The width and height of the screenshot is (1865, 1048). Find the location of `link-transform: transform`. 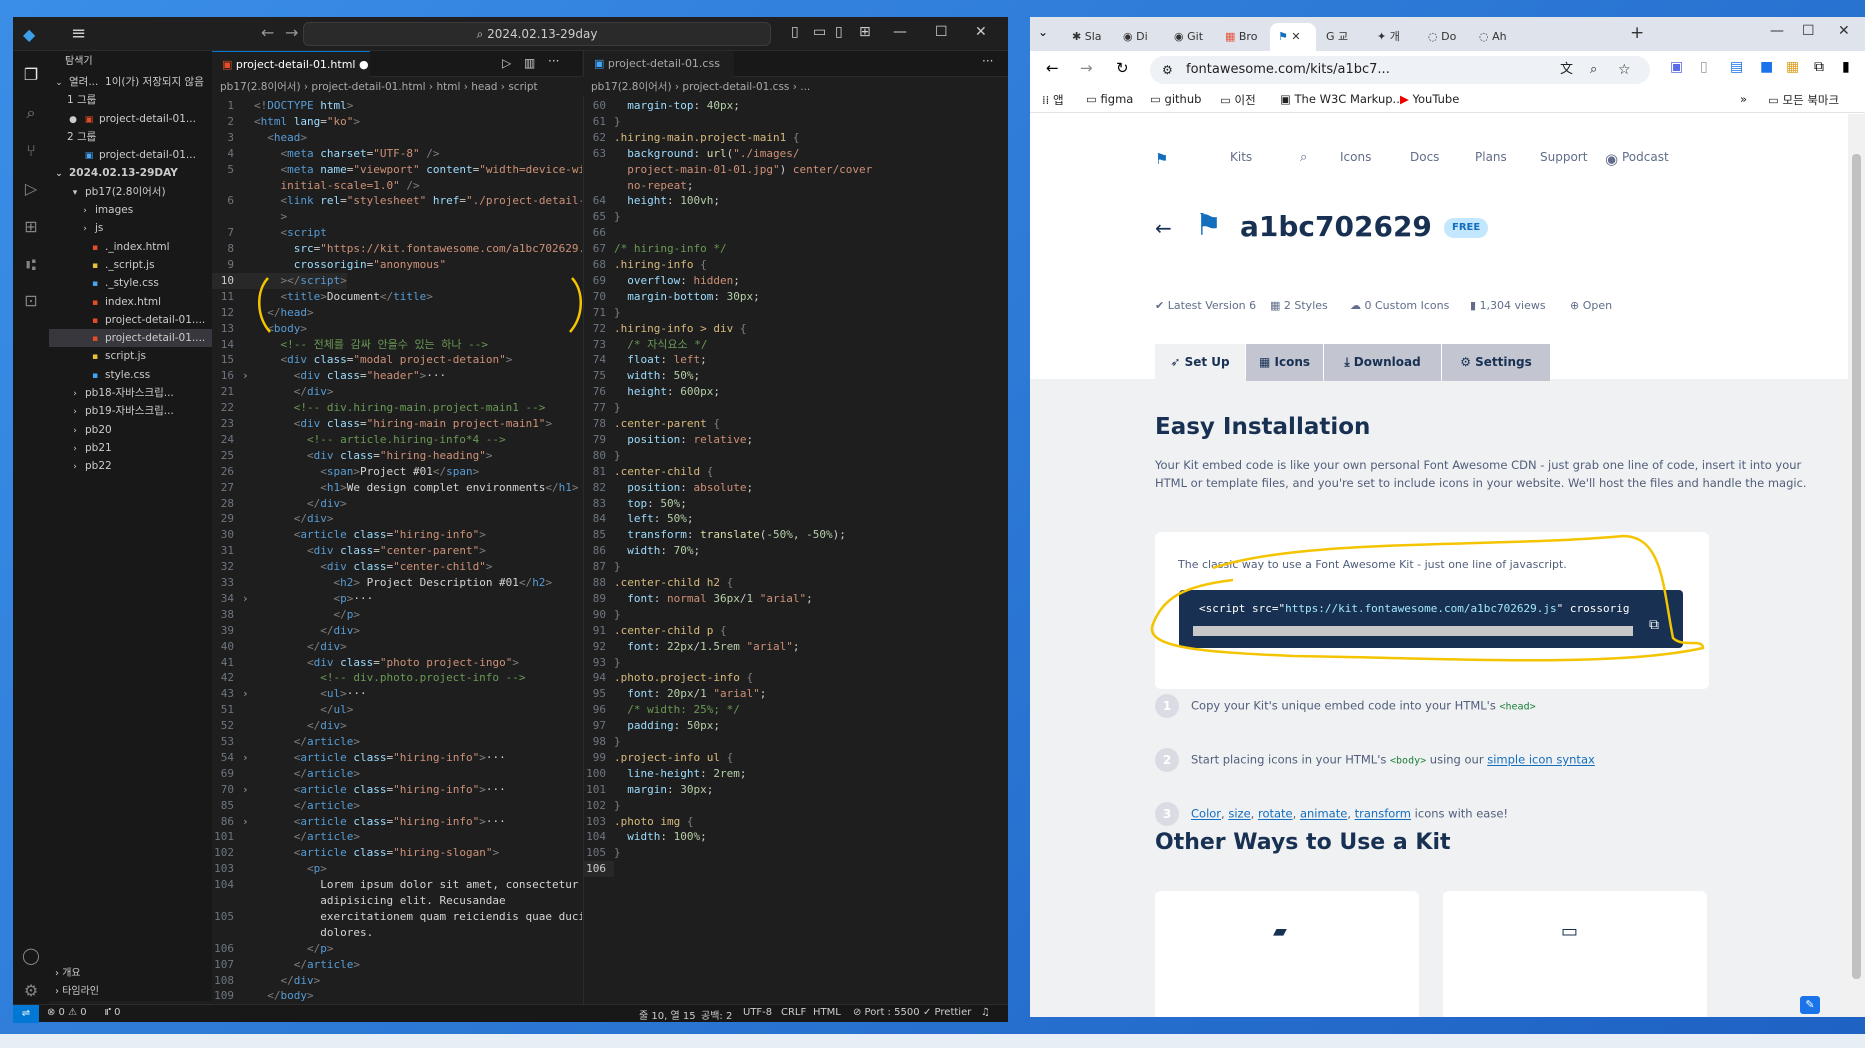

link-transform: transform is located at coordinates (1383, 814).